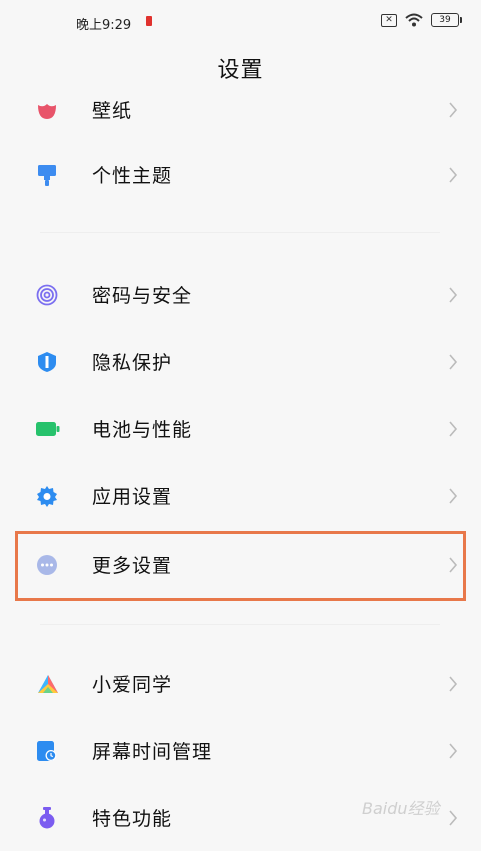 The height and width of the screenshot is (851, 481). What do you see at coordinates (48, 429) in the screenshot?
I see `battery-icon` at bounding box center [48, 429].